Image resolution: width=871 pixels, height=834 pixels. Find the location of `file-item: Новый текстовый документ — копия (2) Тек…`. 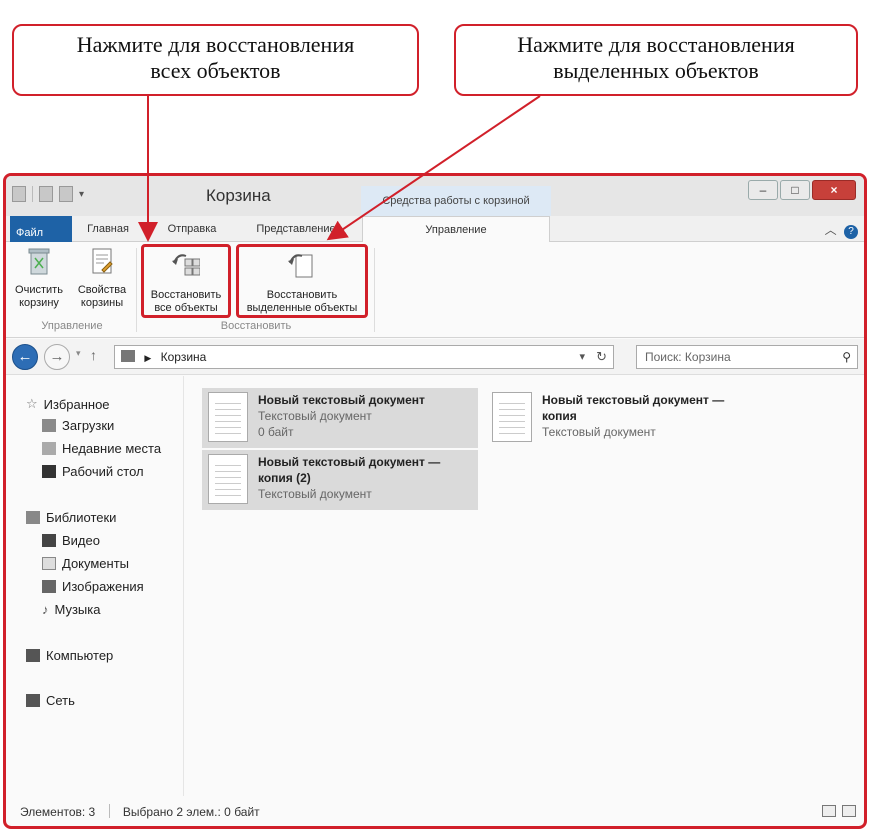

file-item: Новый текстовый документ — копия (2) Тек… is located at coordinates (340, 480).